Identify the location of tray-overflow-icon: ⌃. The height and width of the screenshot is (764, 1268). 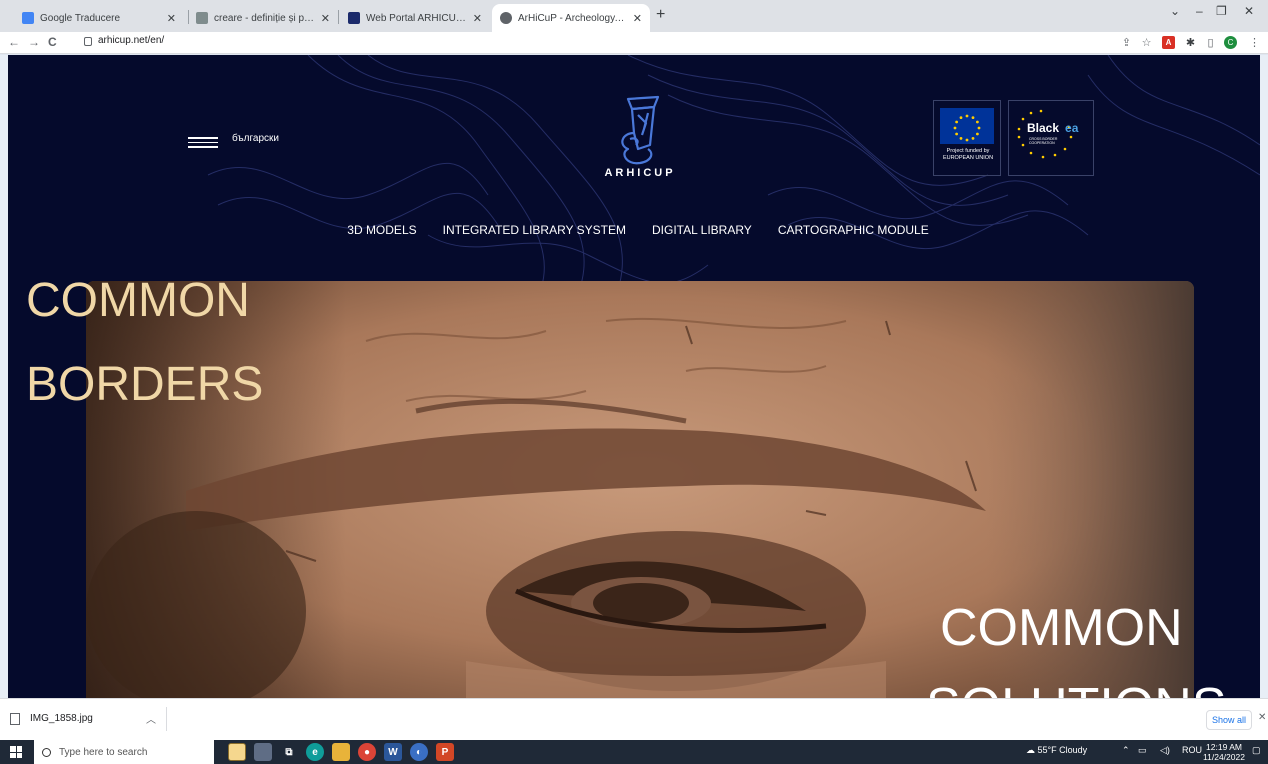
(1126, 750).